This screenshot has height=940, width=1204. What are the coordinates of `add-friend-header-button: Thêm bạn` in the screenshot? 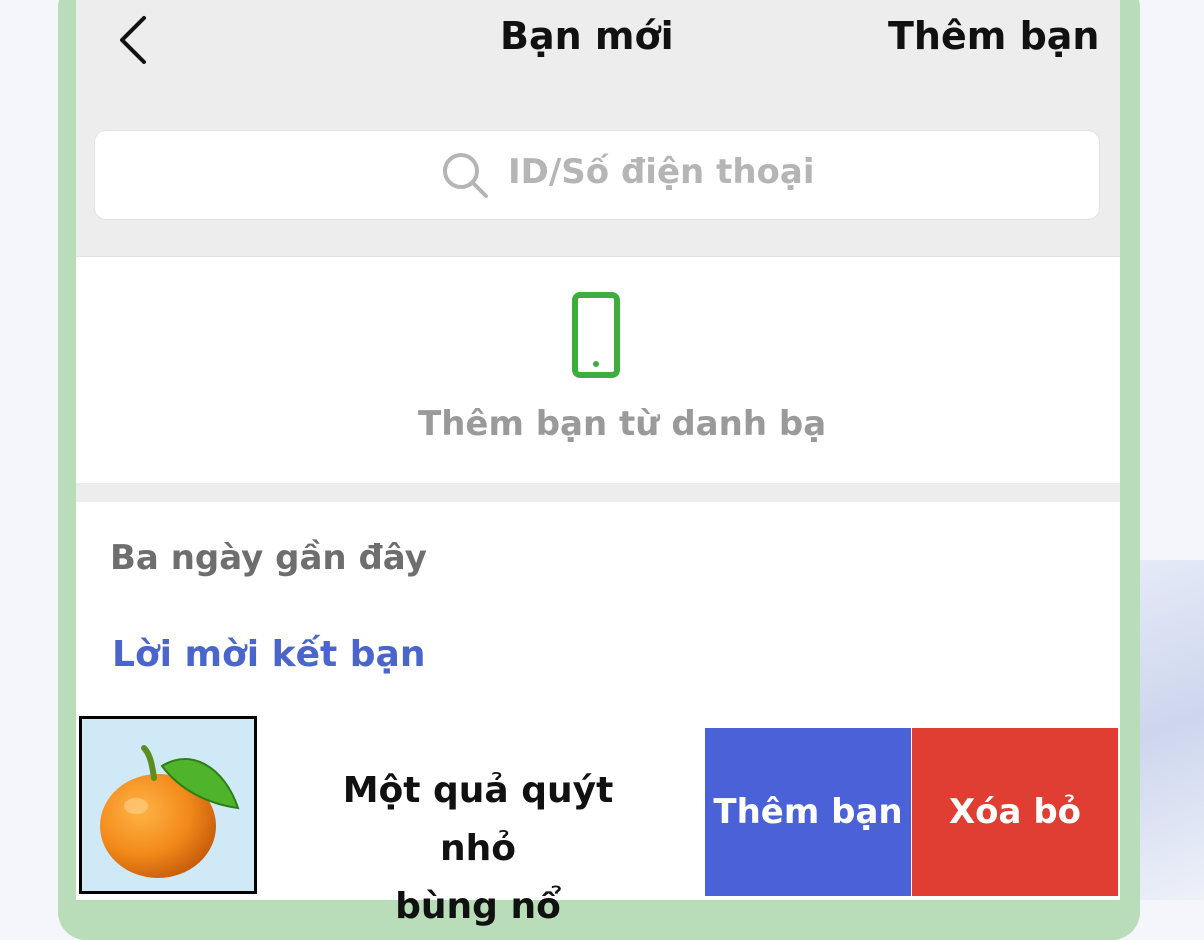 It's located at (993, 36).